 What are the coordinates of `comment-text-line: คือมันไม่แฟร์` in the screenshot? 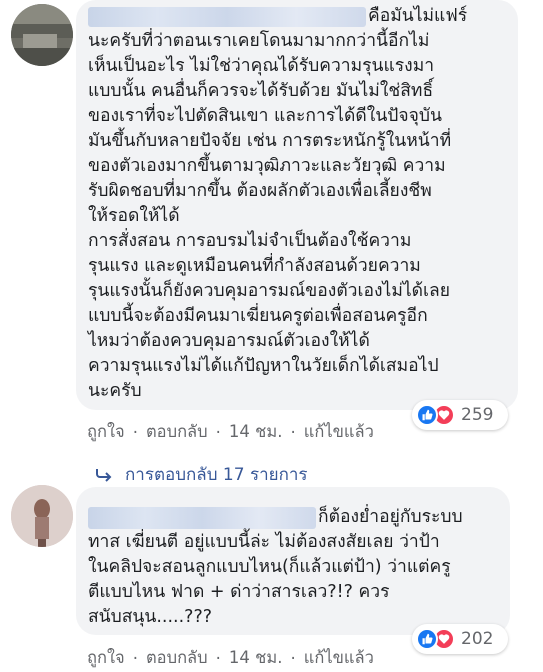 It's located at (418, 16).